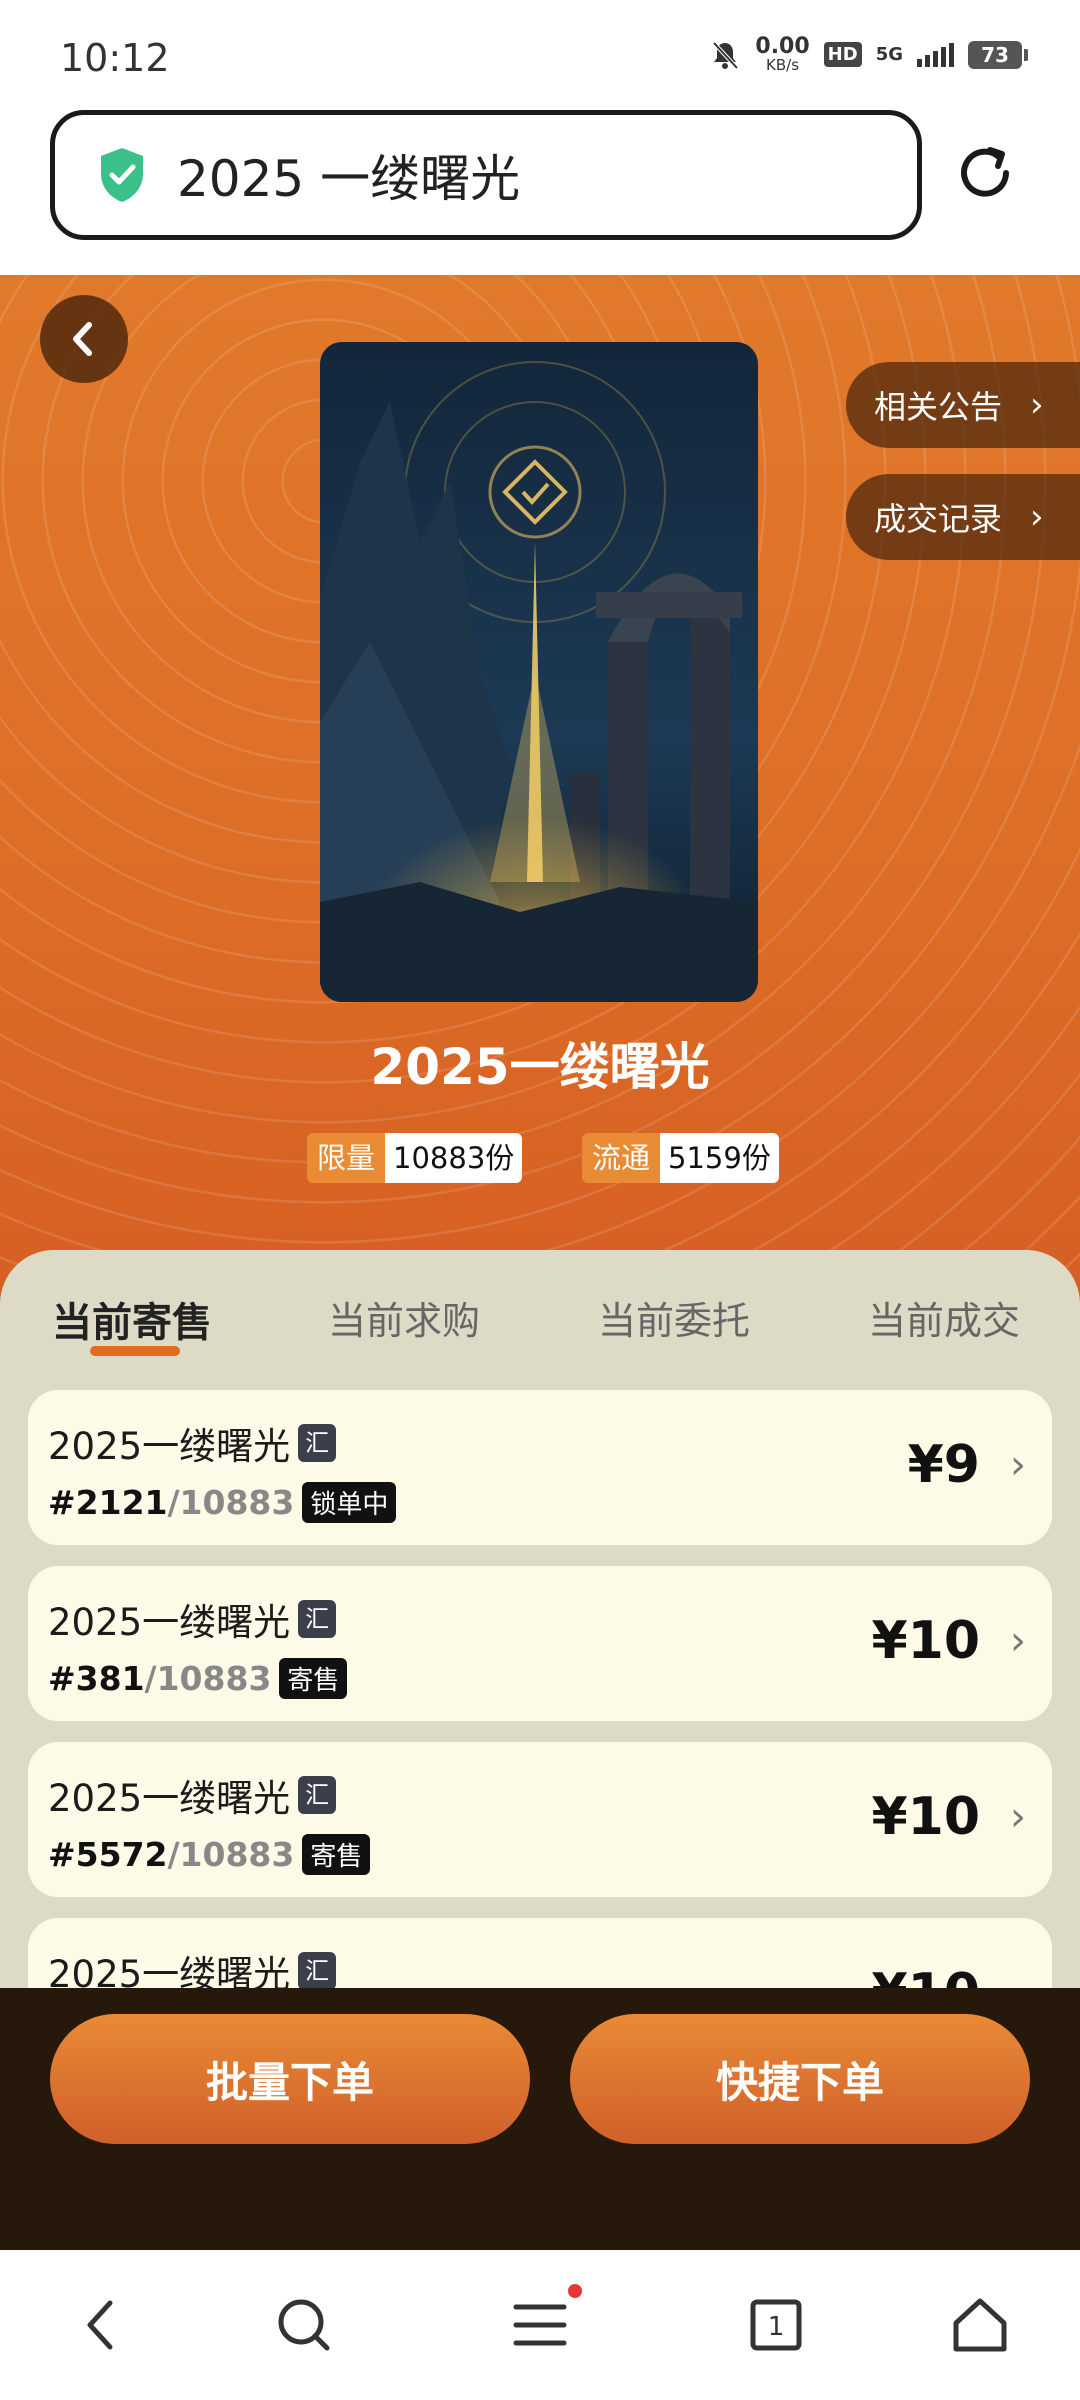 Image resolution: width=1080 pixels, height=2400 pixels. What do you see at coordinates (108, 1854) in the screenshot?
I see `item-serial: #5572` at bounding box center [108, 1854].